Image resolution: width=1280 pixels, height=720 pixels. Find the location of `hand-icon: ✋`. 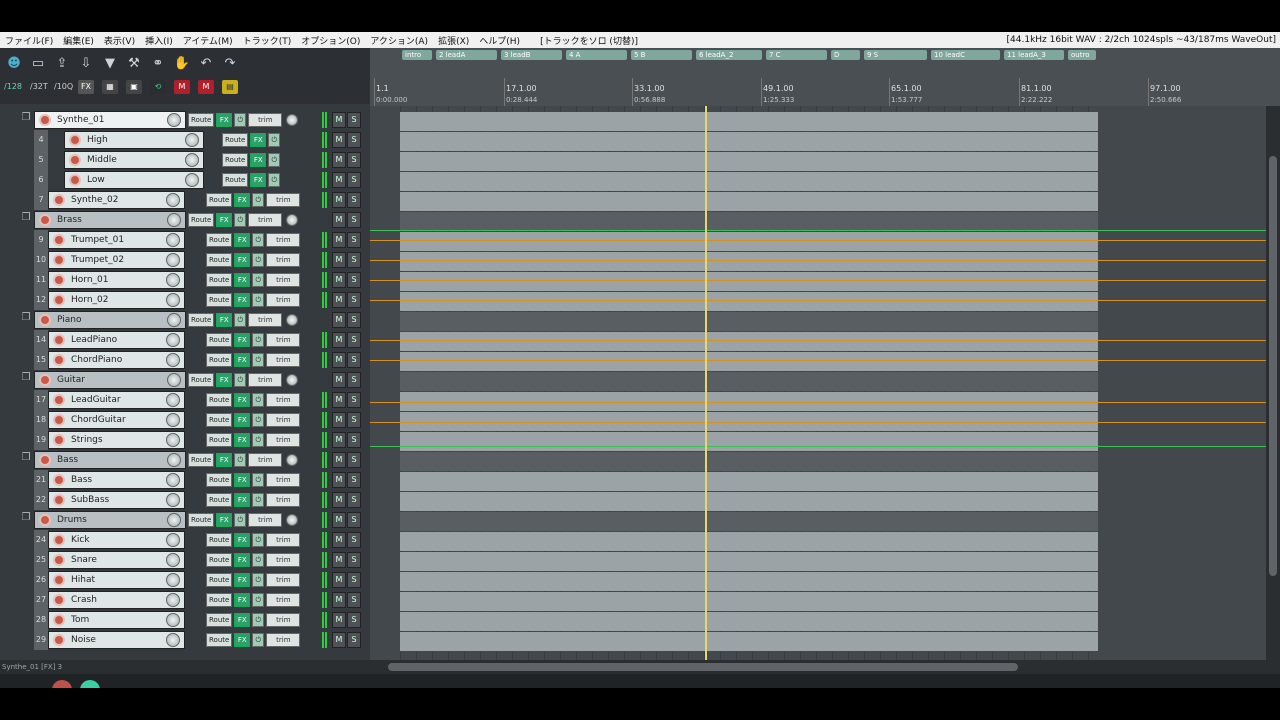

hand-icon: ✋ is located at coordinates (182, 64).